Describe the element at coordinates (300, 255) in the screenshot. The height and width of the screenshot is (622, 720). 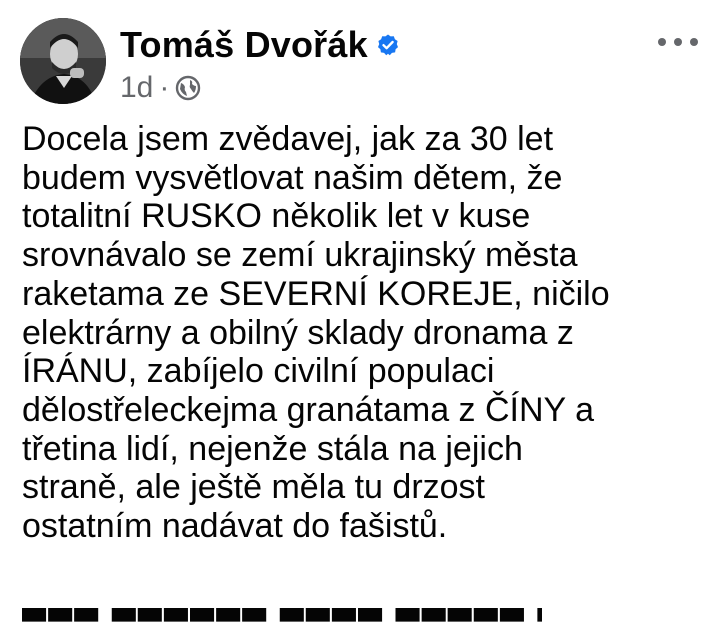
I see `post-text-line: srovnávalo se zemí ukrajinský města` at that location.